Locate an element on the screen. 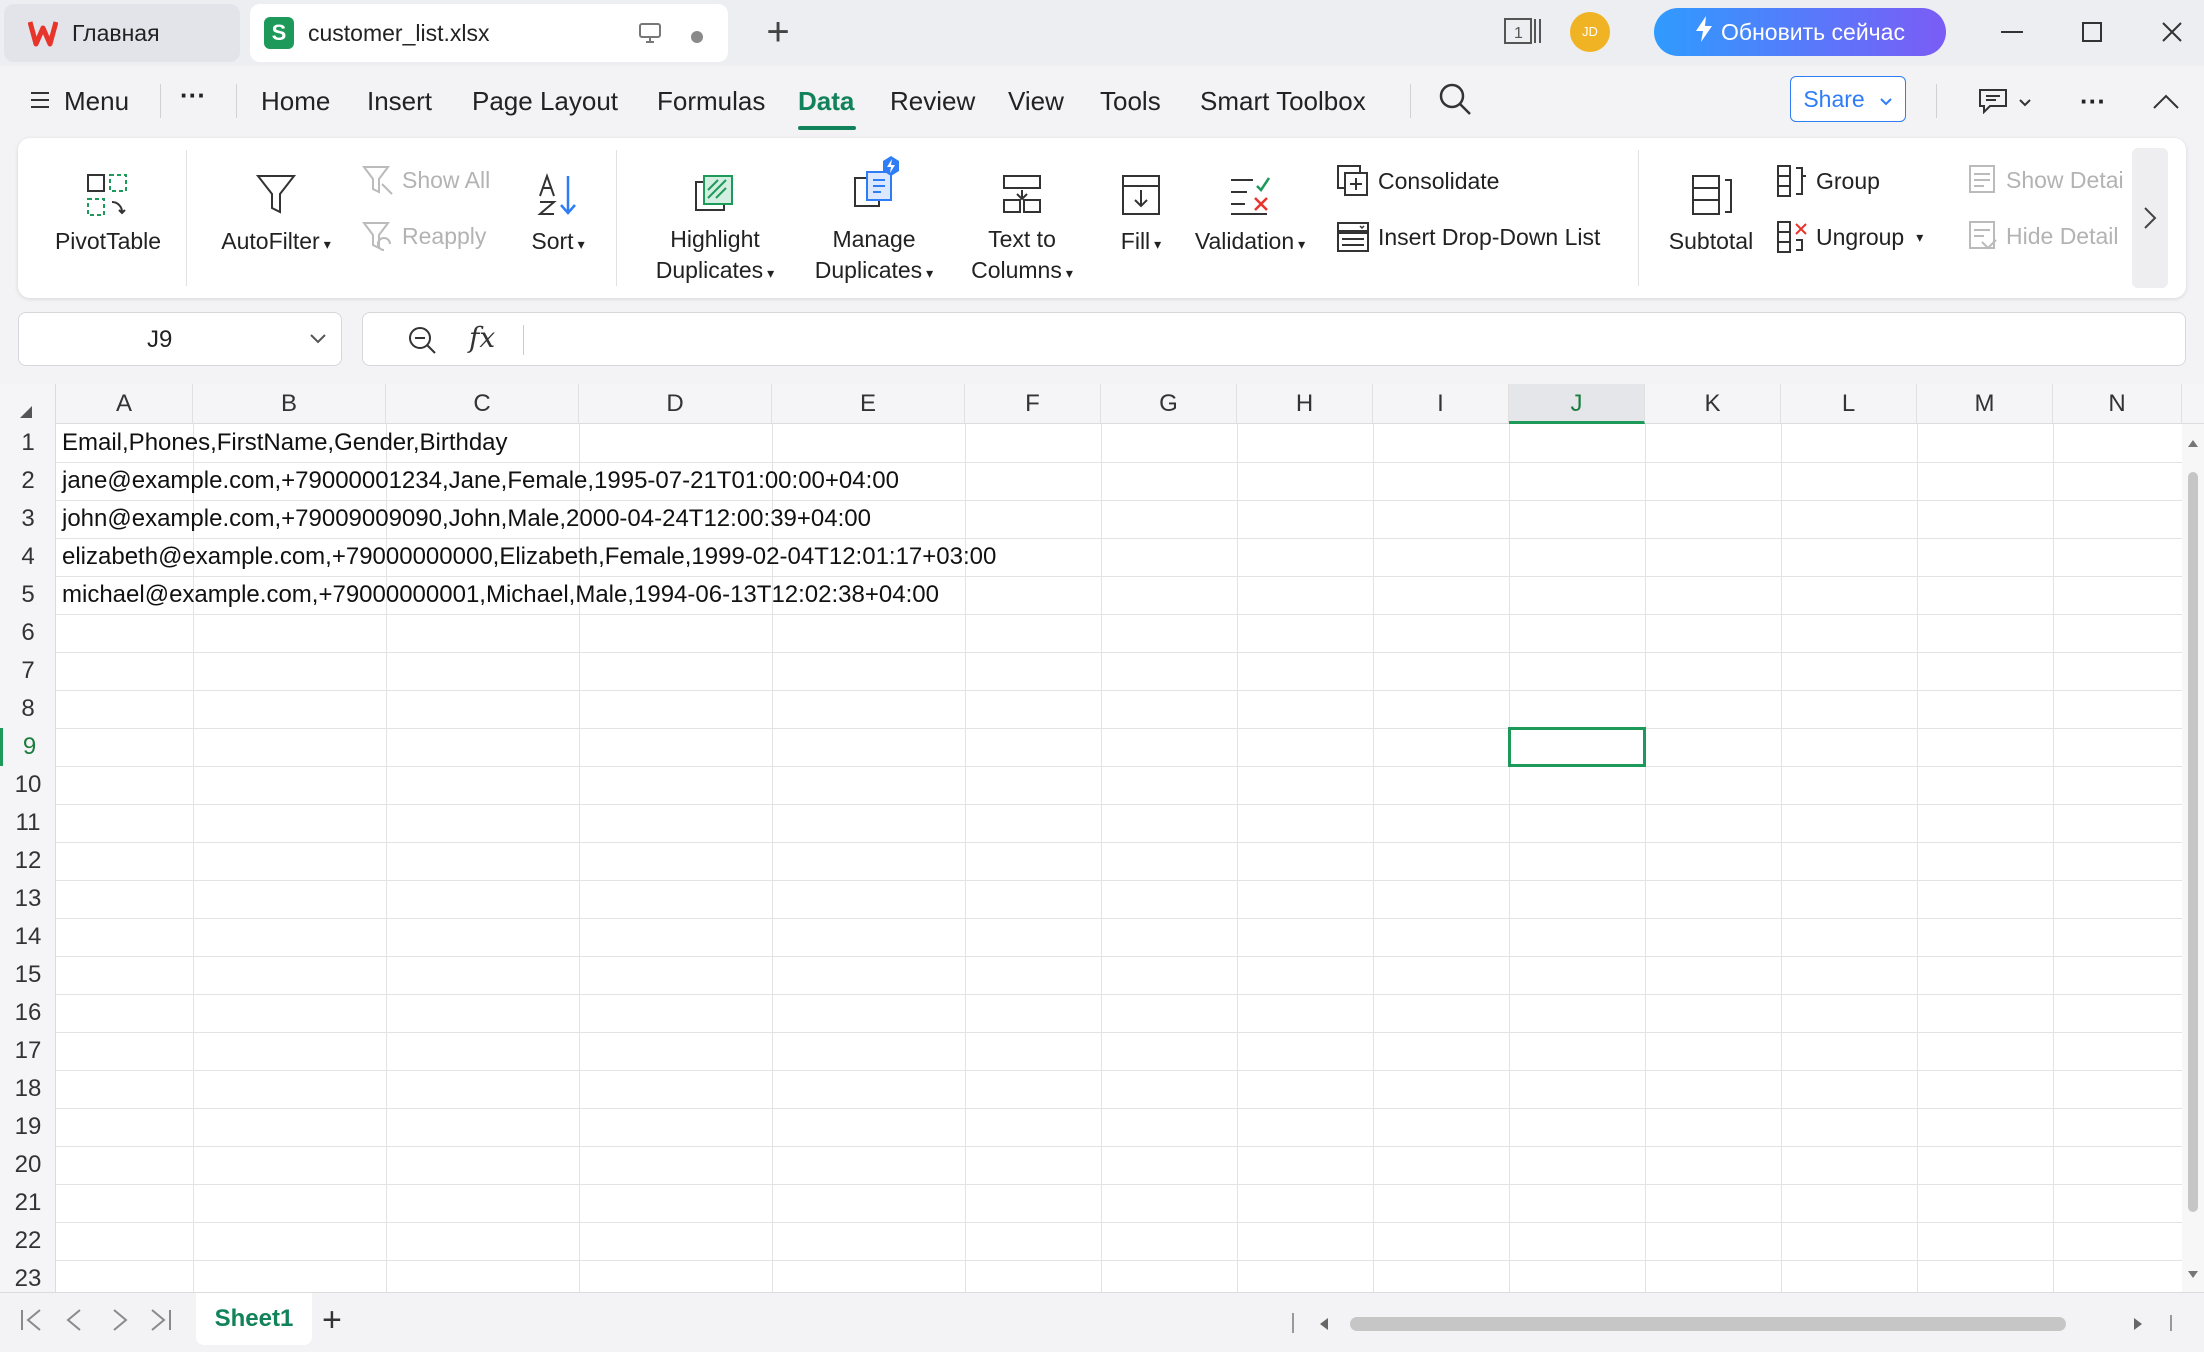 This screenshot has height=1352, width=2204. column-header-m: M is located at coordinates (1985, 404).